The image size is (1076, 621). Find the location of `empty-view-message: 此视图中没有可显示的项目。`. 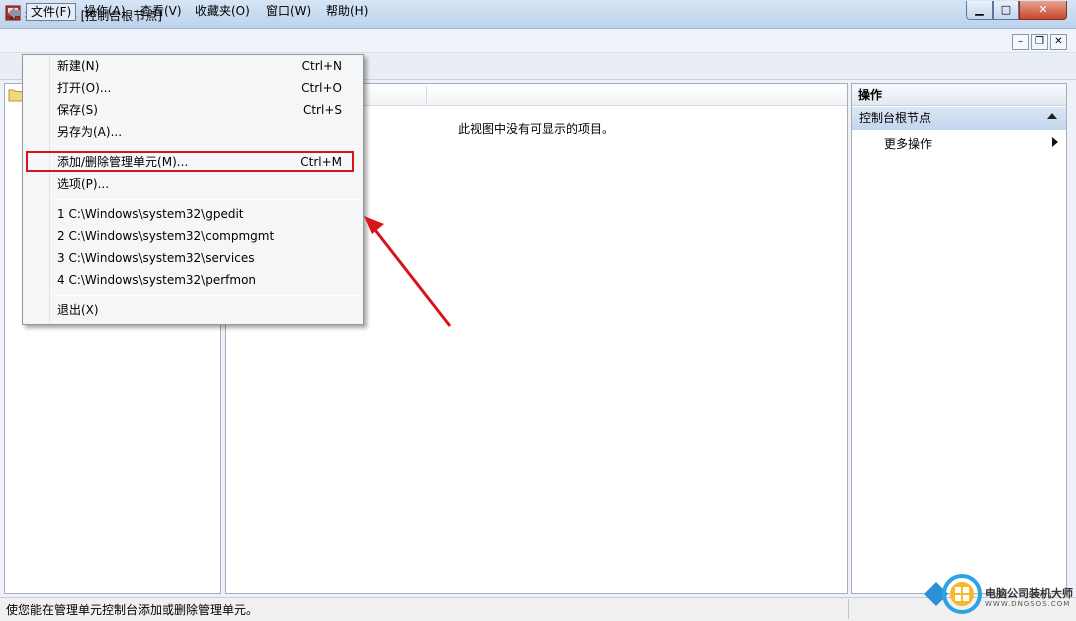

empty-view-message: 此视图中没有可显示的项目。 is located at coordinates (536, 129).